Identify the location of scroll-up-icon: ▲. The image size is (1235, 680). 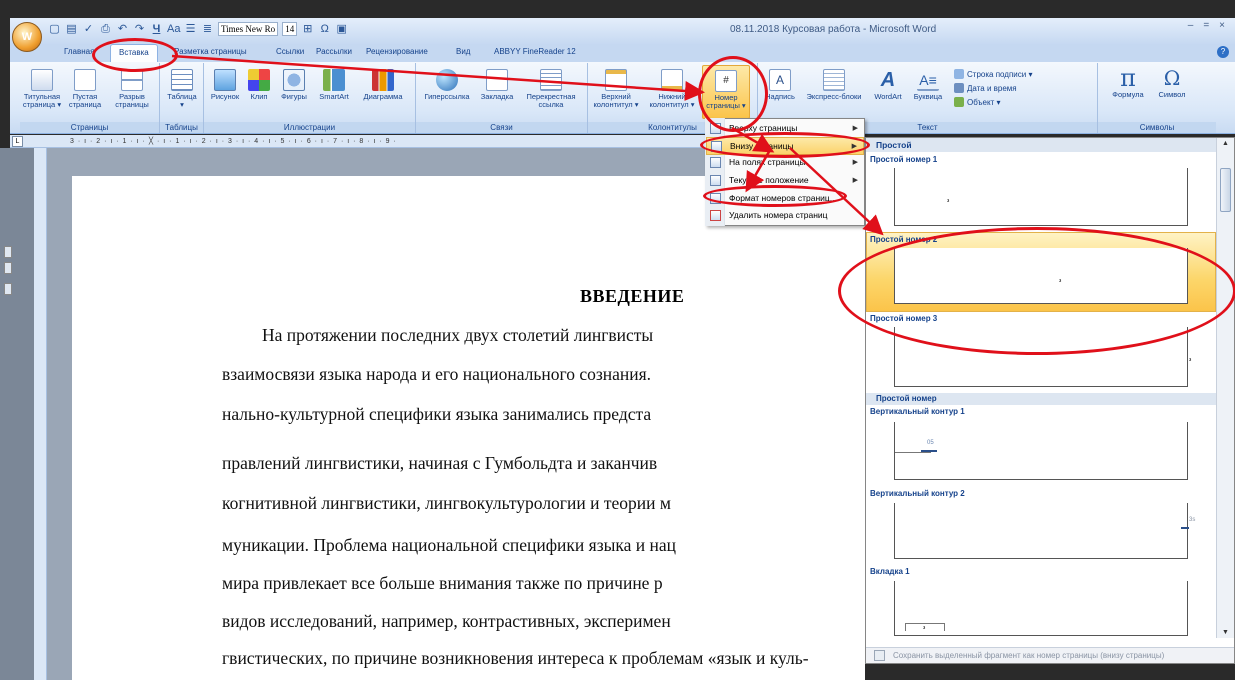
(1225, 143).